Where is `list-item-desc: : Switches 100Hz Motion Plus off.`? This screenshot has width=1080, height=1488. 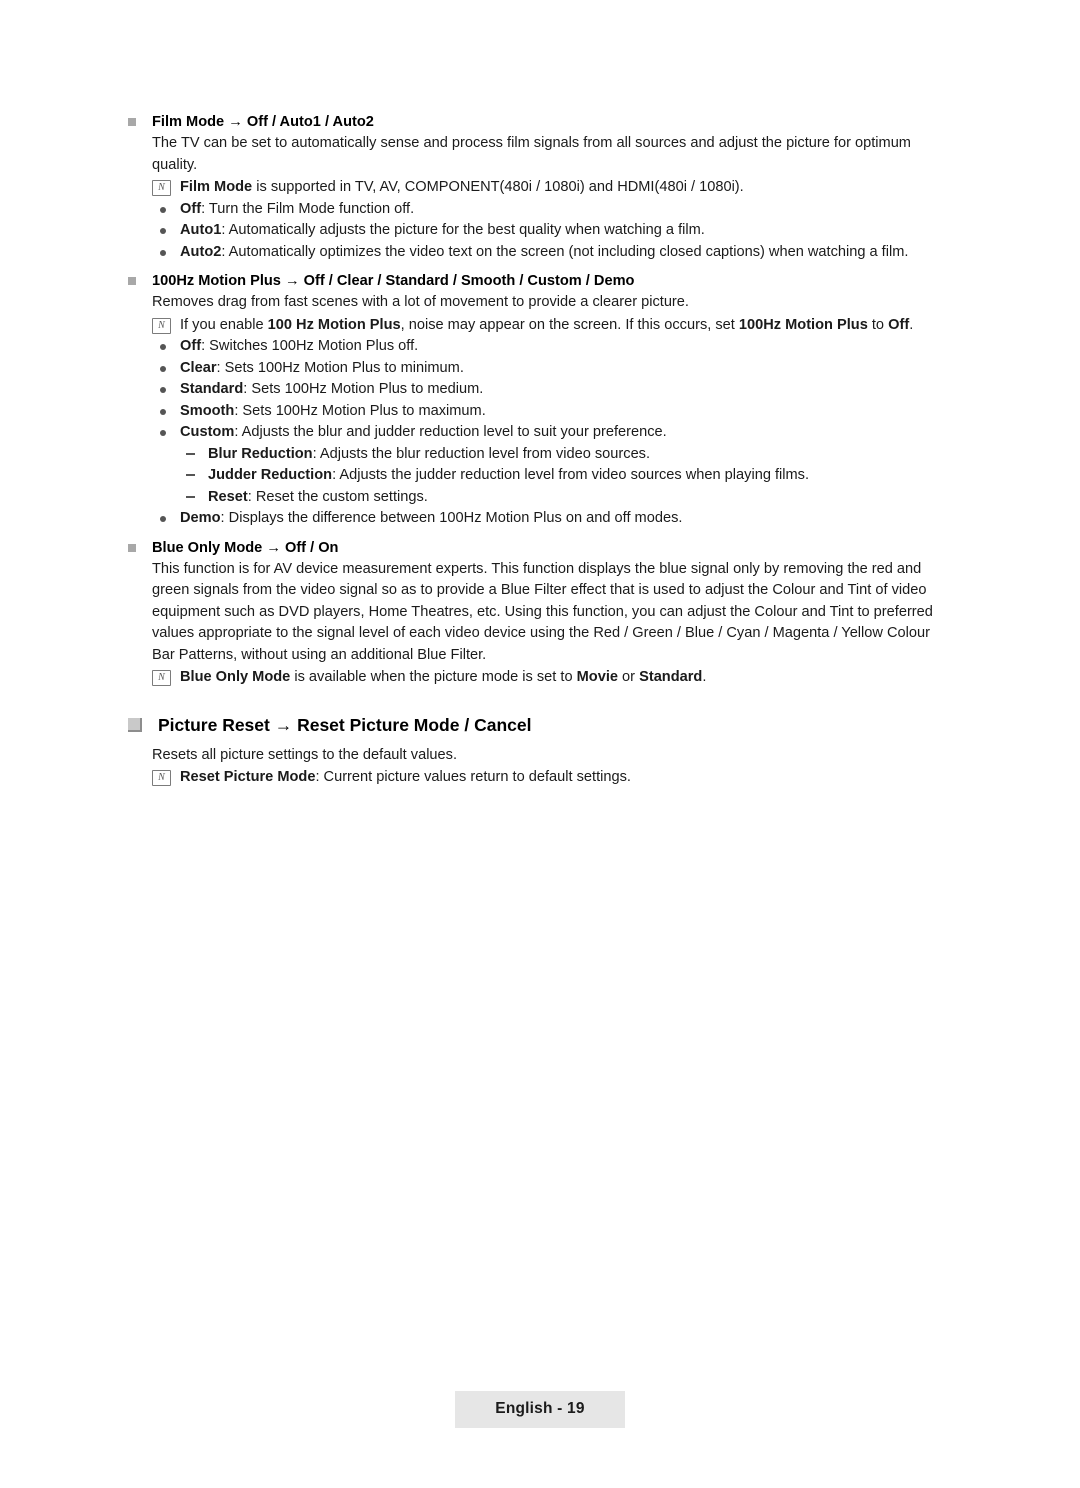 list-item-desc: : Switches 100Hz Motion Plus off. is located at coordinates (310, 346).